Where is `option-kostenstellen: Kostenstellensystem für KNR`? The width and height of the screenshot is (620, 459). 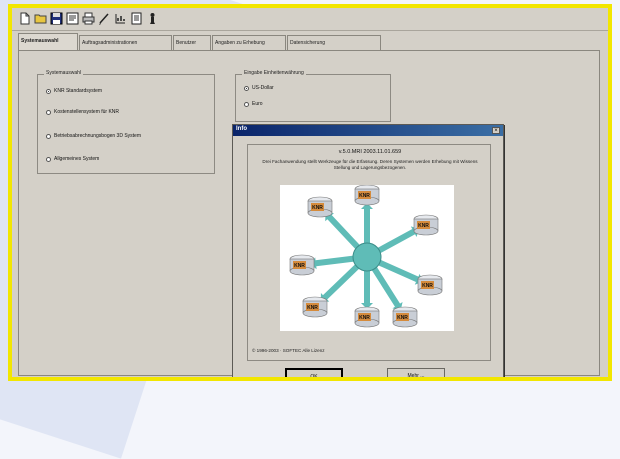
option-kostenstellen: Kostenstellensystem für KNR is located at coordinates (82, 112).